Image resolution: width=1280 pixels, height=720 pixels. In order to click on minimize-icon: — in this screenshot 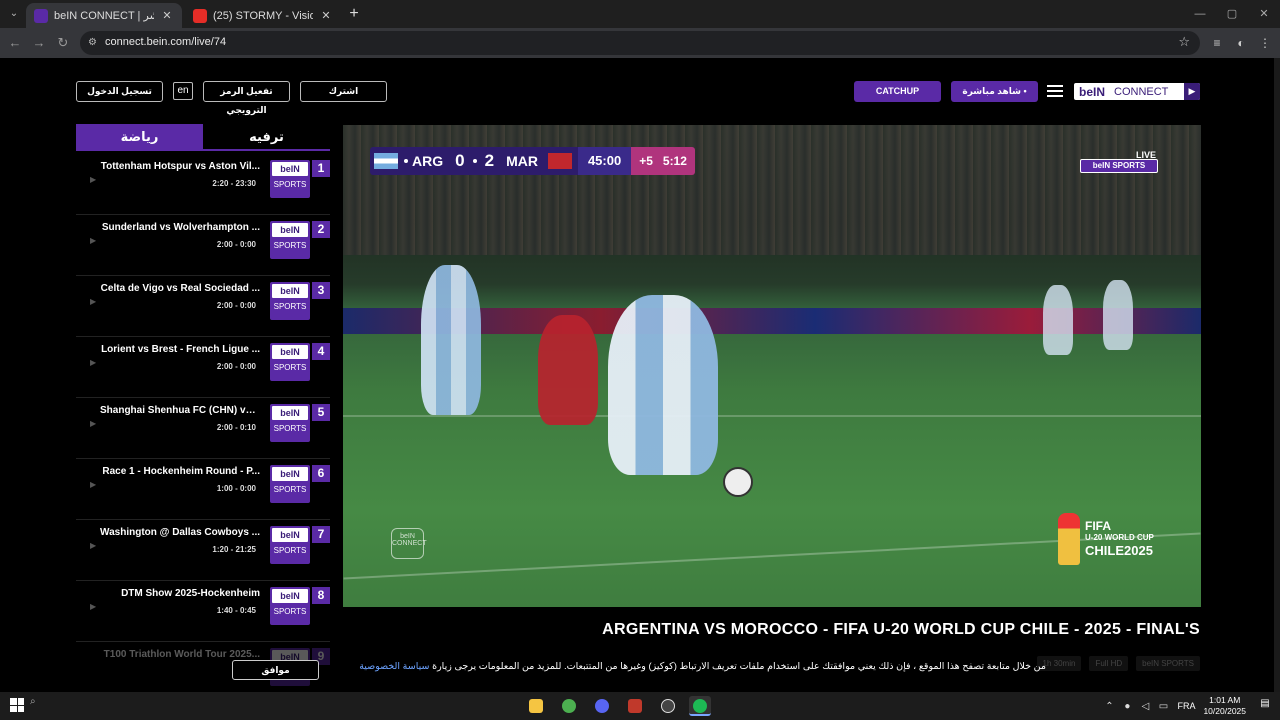, I will do `click(1200, 14)`.